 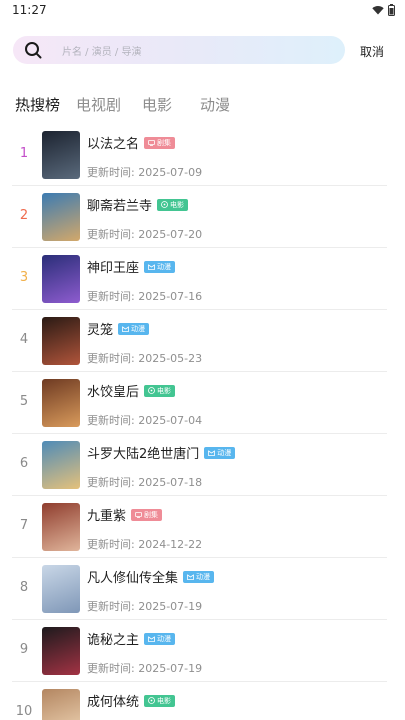 What do you see at coordinates (113, 392) in the screenshot?
I see `item-title: 水饺皇后` at bounding box center [113, 392].